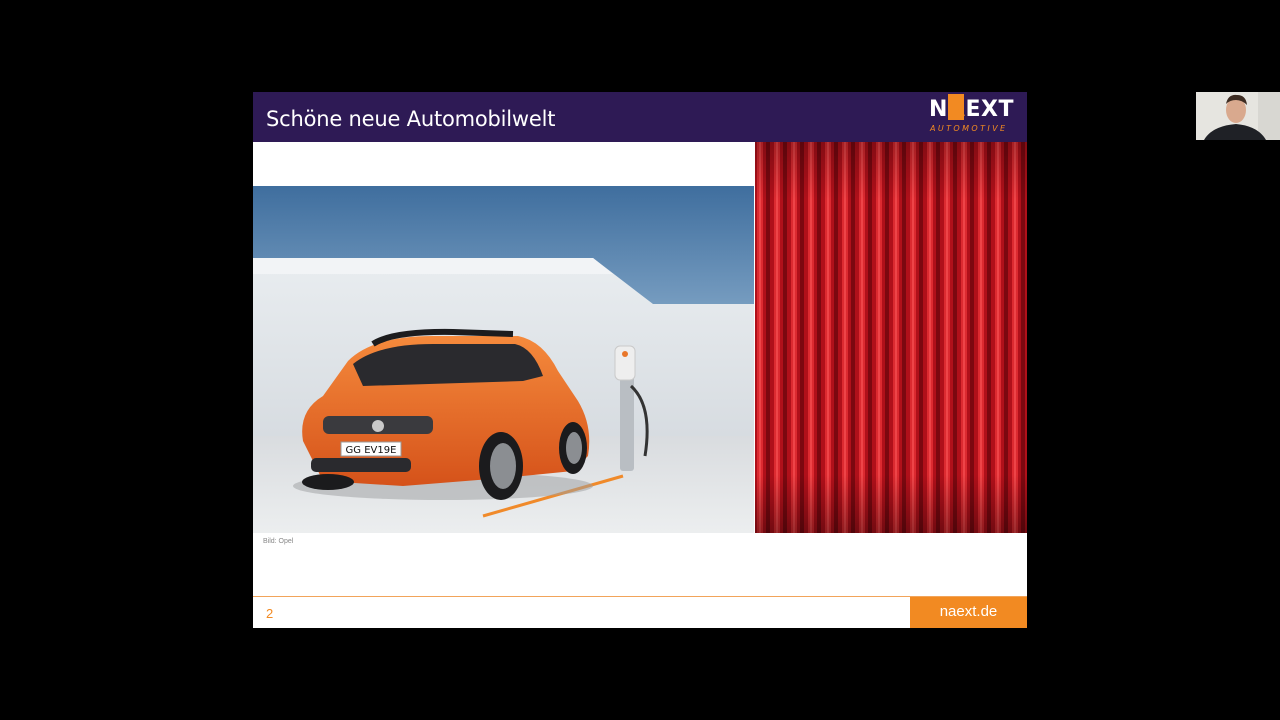 This screenshot has width=1280, height=720. Describe the element at coordinates (411, 119) in the screenshot. I see `slide-title: Schöne neue Automobilwelt` at that location.